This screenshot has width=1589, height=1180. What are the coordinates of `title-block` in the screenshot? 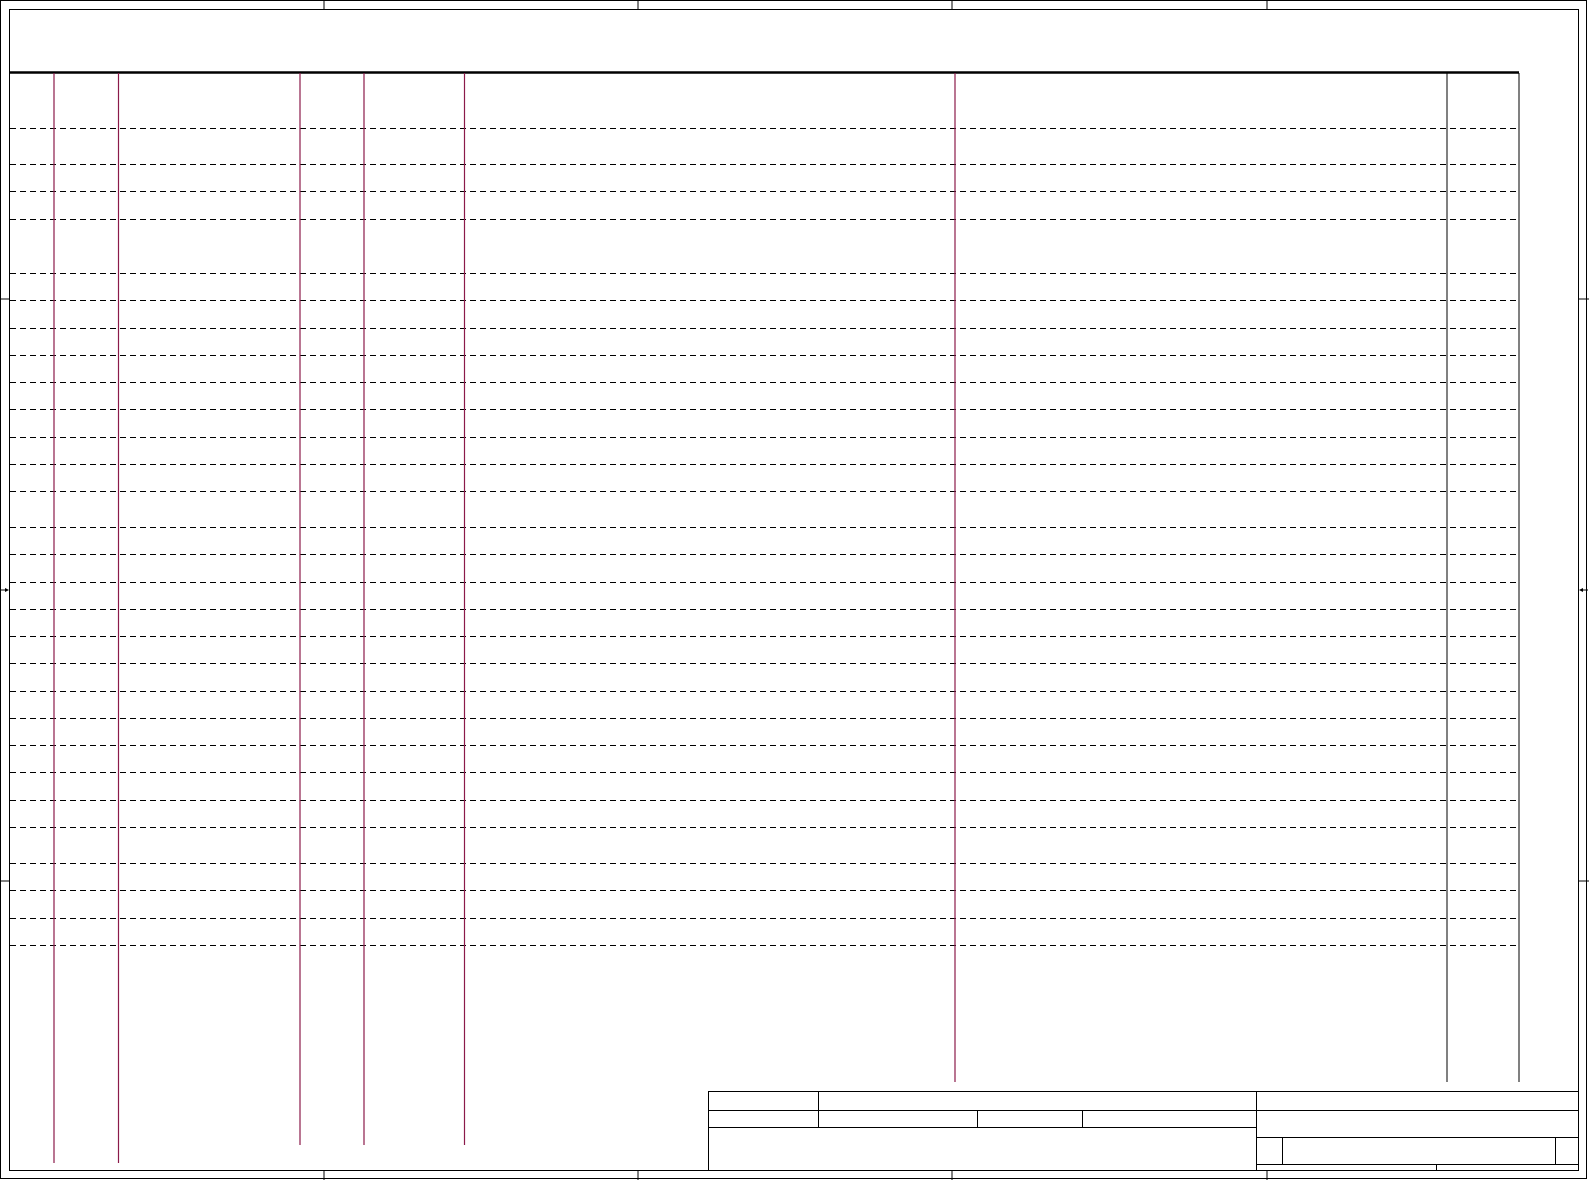 It's located at (1143, 1131).